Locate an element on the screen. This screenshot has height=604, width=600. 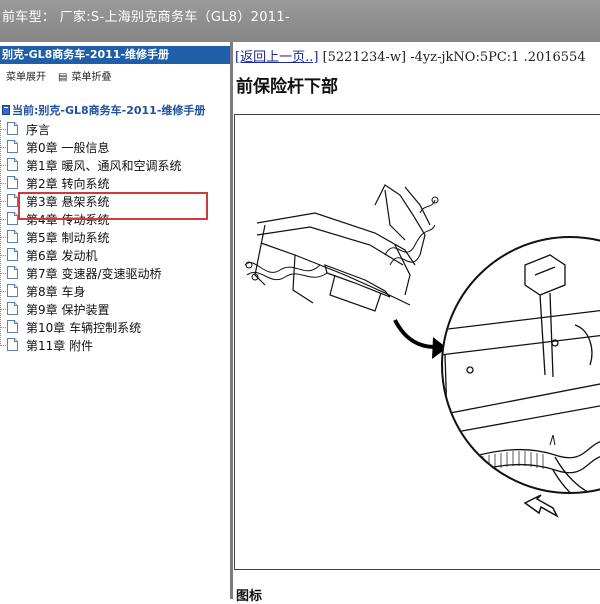
chapter-tree-item: 第9章 保护装置 is located at coordinates (115, 309).